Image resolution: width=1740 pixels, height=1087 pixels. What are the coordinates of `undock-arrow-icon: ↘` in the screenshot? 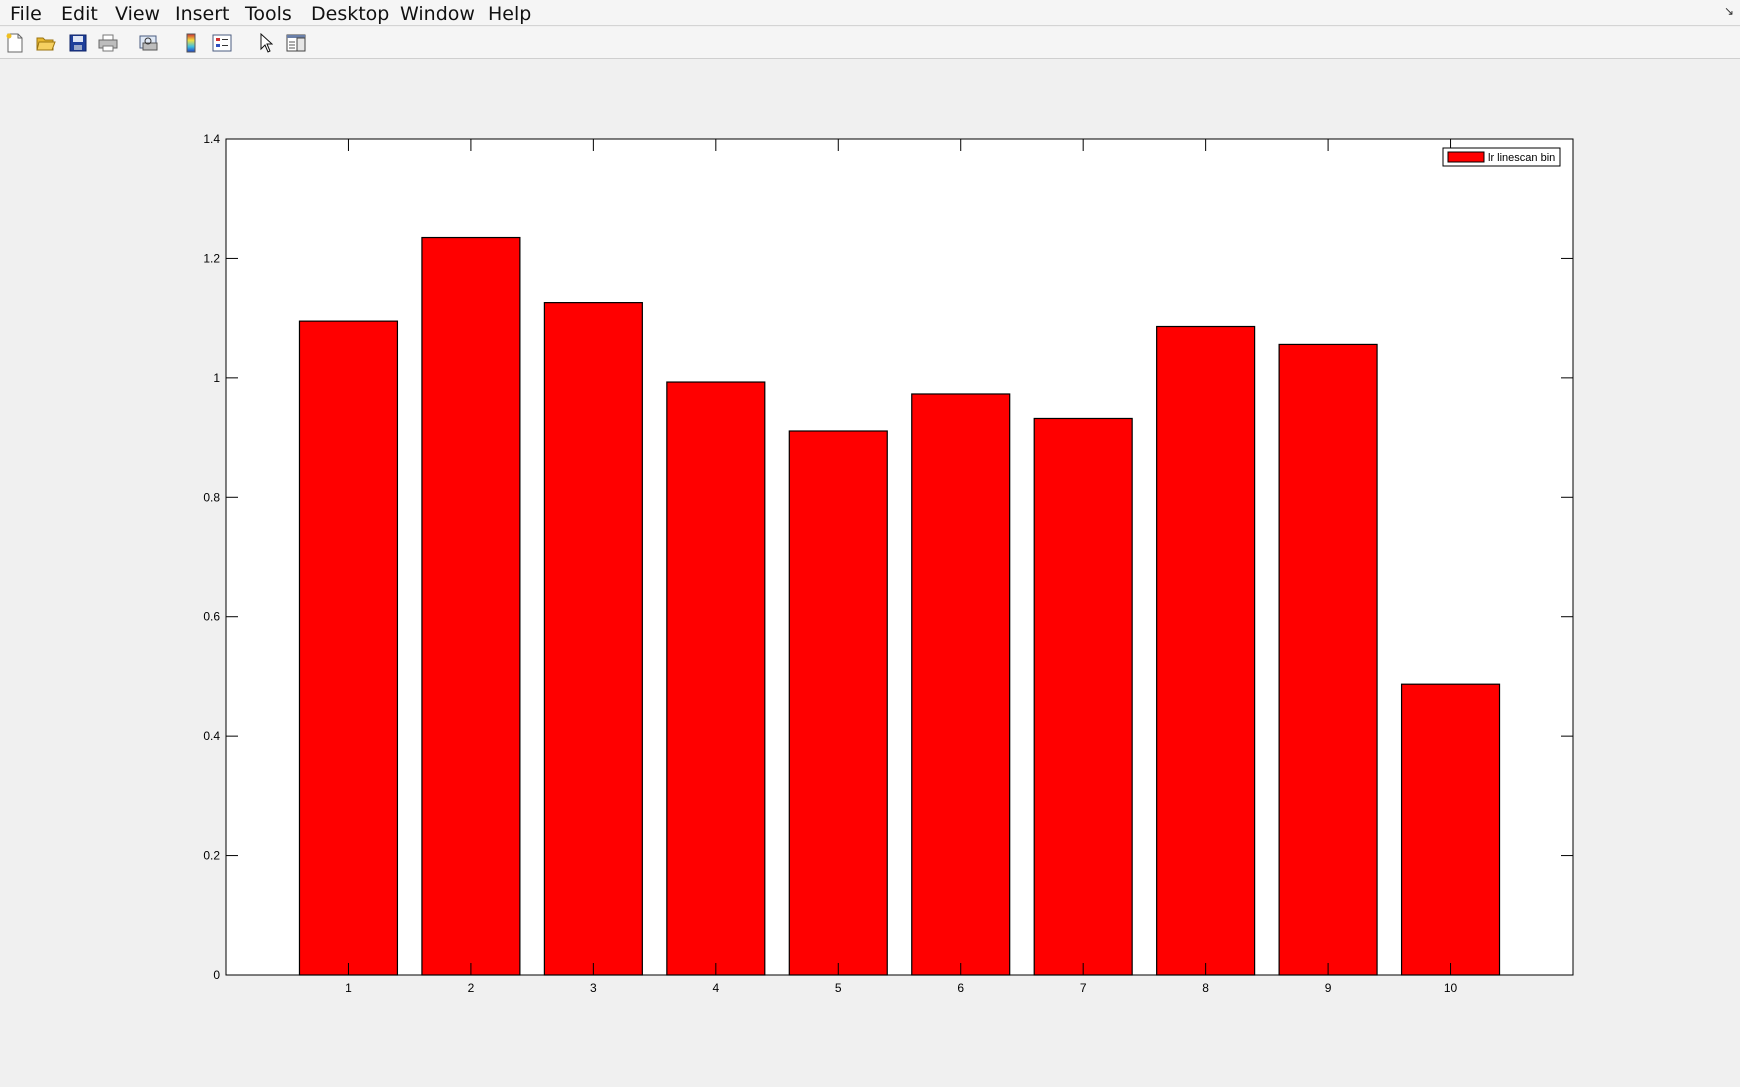 It's located at (1729, 11).